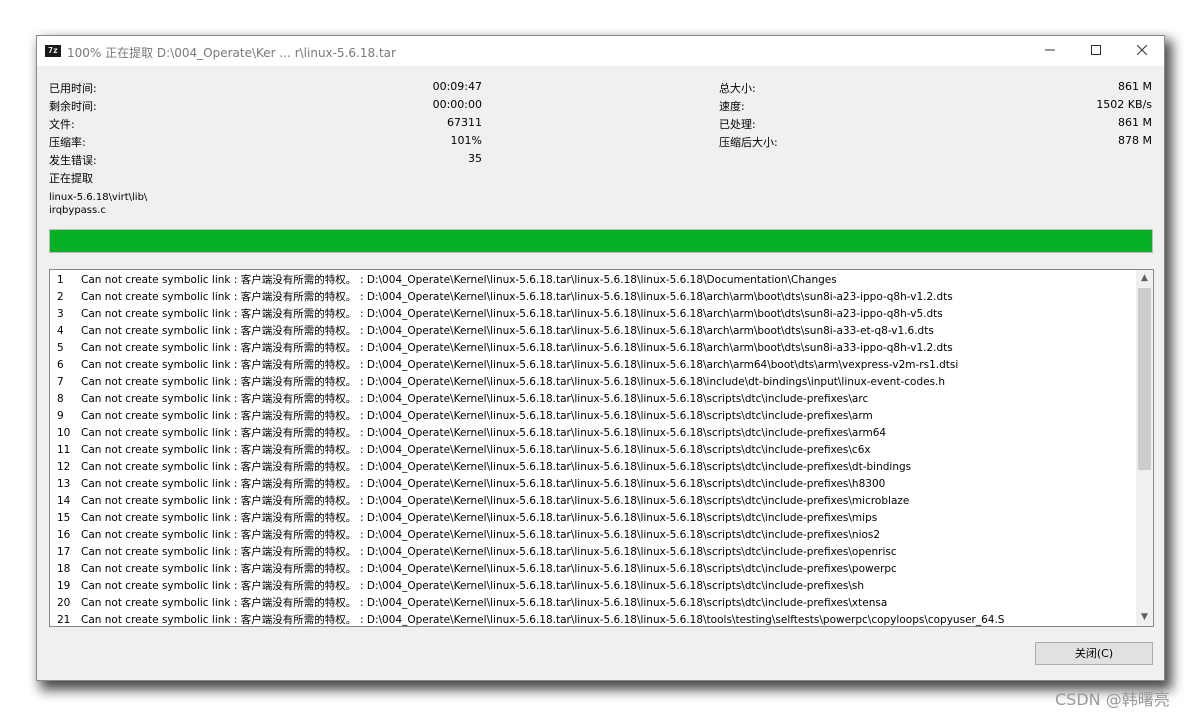  I want to click on files-label: 文件:, so click(62, 124).